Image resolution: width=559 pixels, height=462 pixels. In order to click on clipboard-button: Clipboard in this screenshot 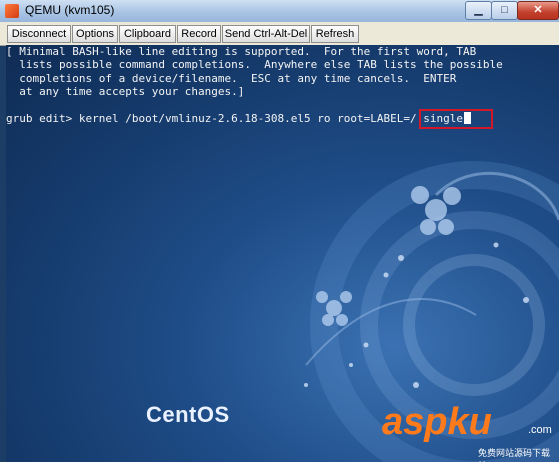, I will do `click(147, 34)`.